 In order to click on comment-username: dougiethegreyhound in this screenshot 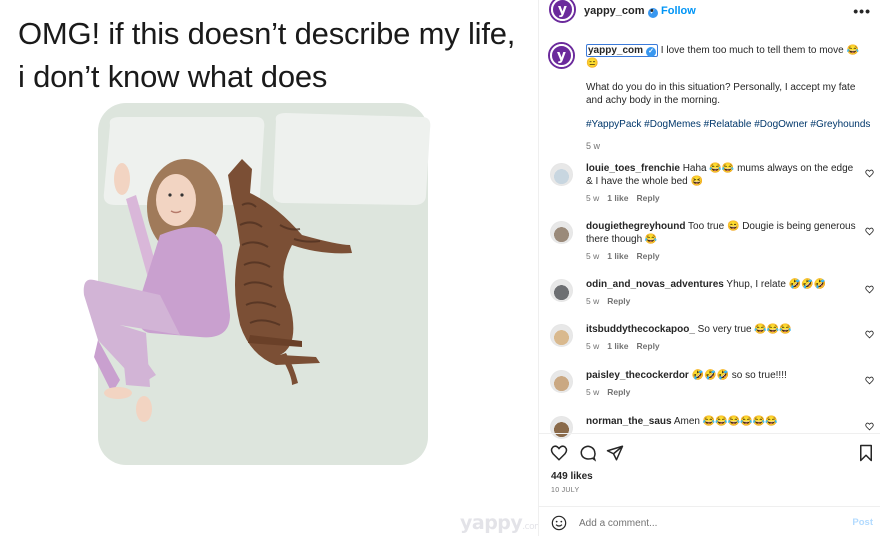, I will do `click(635, 226)`.